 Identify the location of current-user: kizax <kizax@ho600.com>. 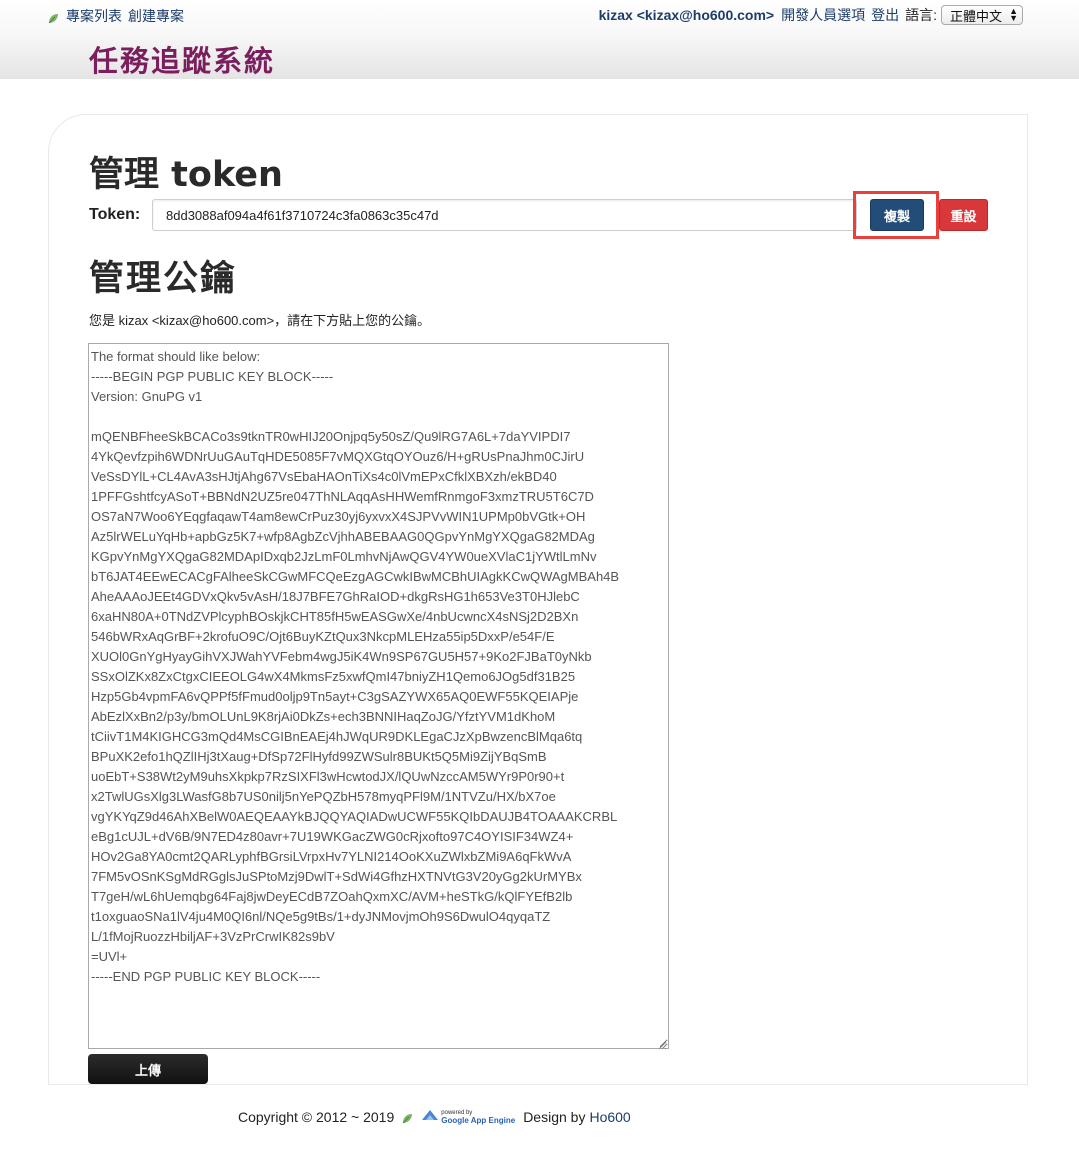
(686, 15).